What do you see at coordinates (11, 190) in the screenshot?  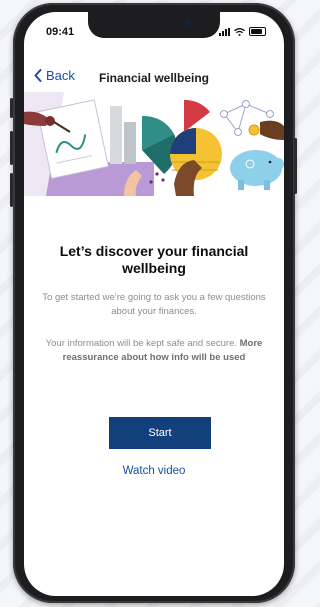 I see `volume-down-button` at bounding box center [11, 190].